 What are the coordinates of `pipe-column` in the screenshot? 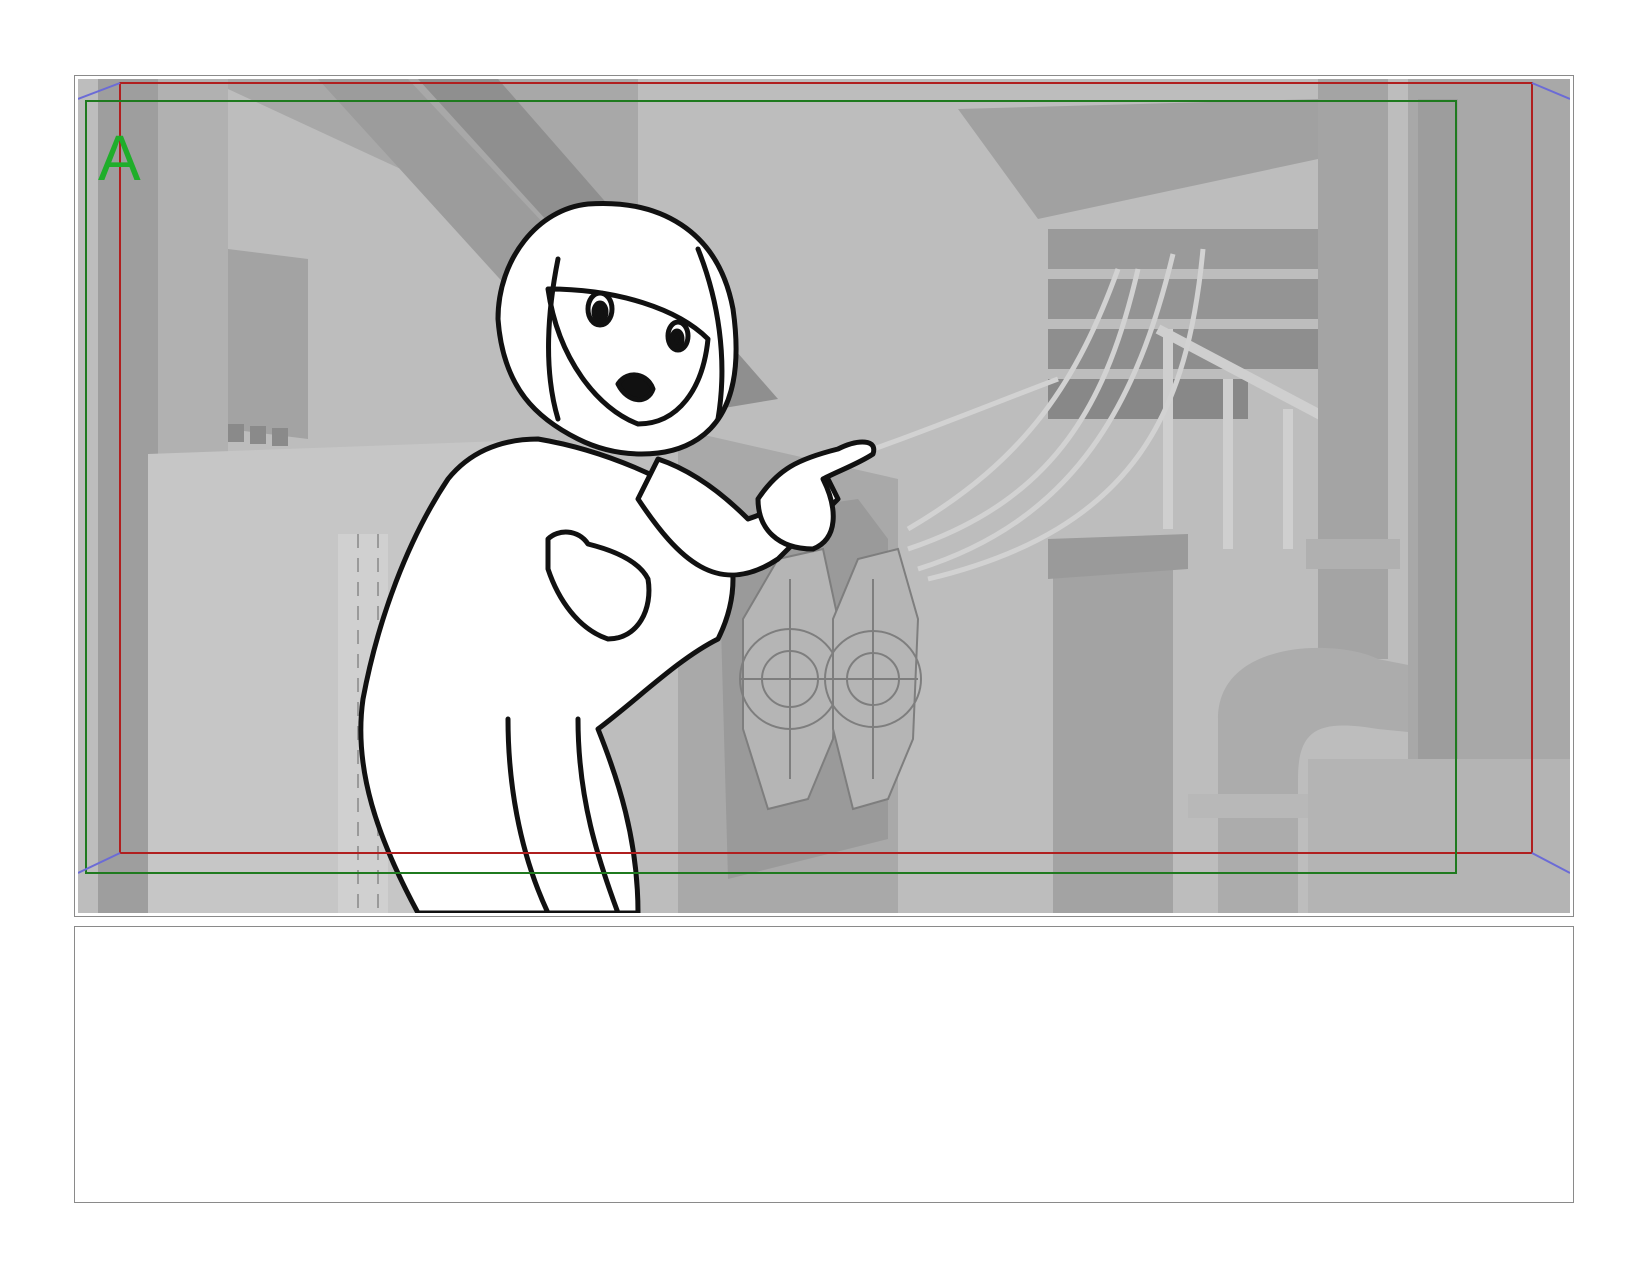 It's located at (1113, 731).